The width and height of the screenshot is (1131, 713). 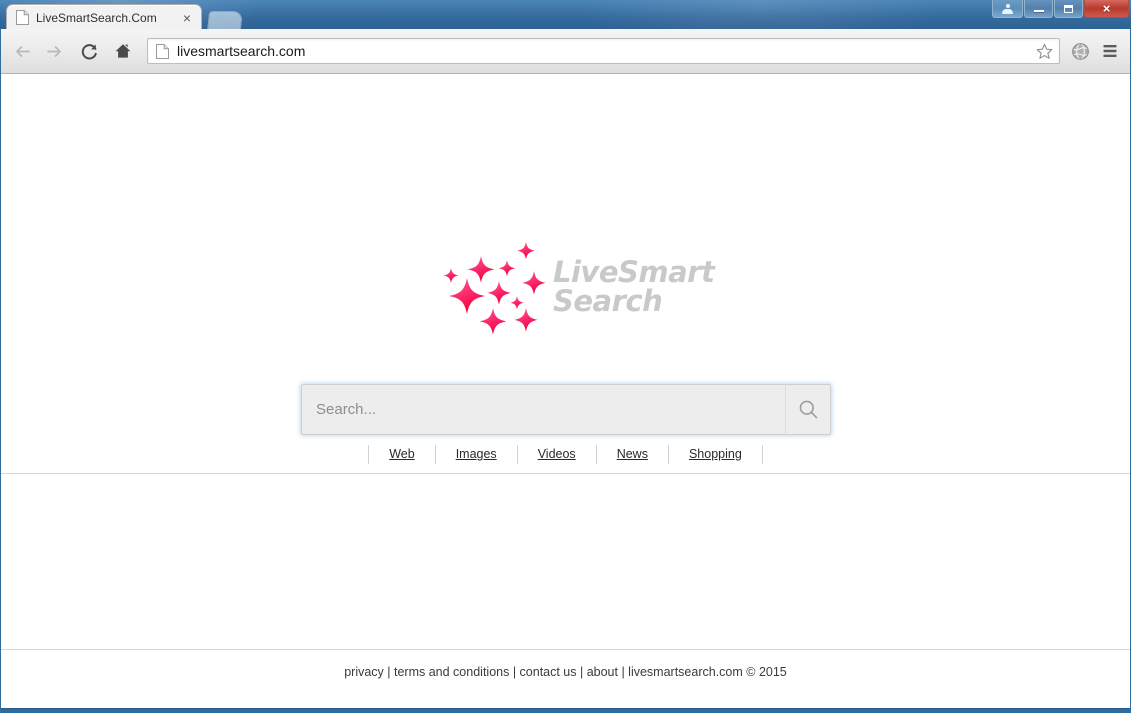 I want to click on divider-bottom, so click(x=565, y=649).